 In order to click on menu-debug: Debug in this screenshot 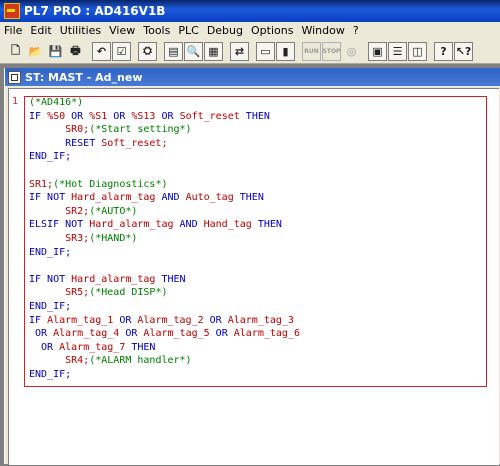, I will do `click(225, 30)`.